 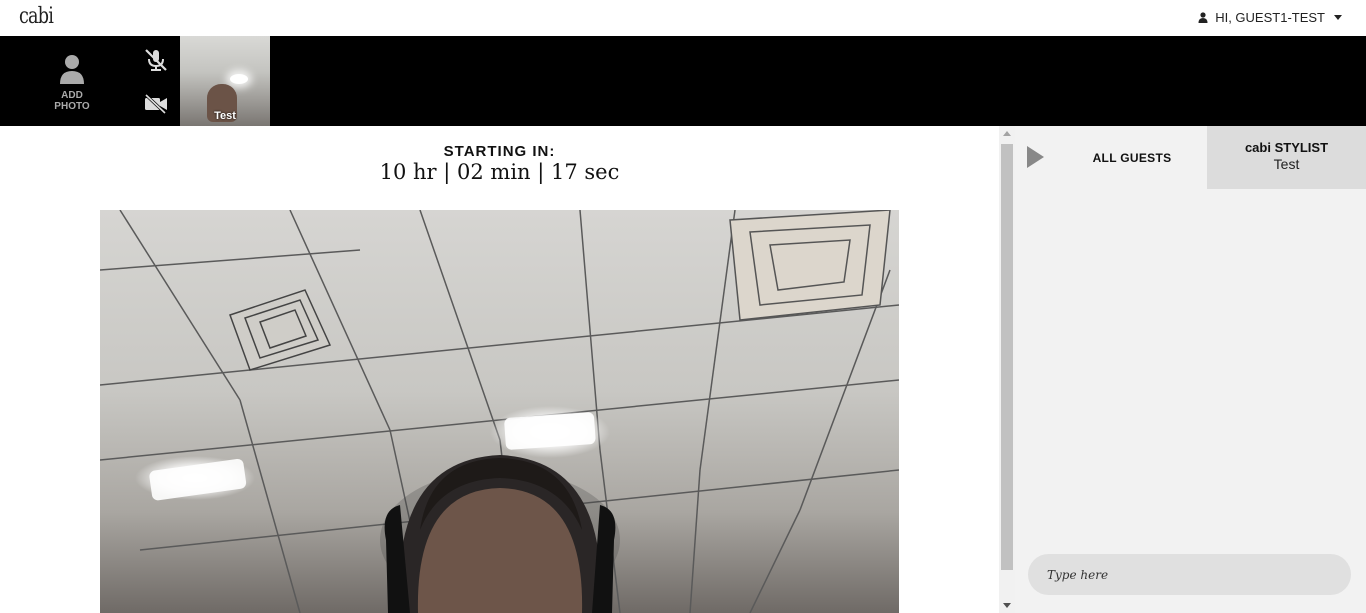 I want to click on mic-muted-icon, so click(x=156, y=60).